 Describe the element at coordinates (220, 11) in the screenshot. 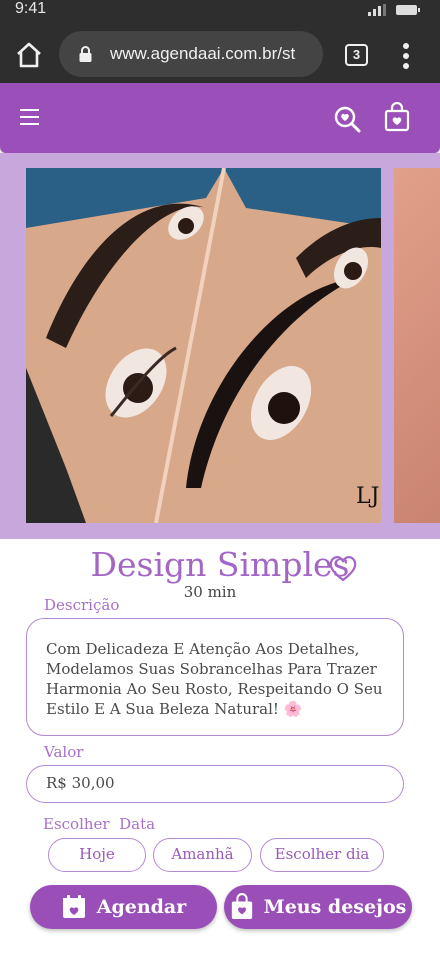

I see `status-bar: 9:41` at that location.